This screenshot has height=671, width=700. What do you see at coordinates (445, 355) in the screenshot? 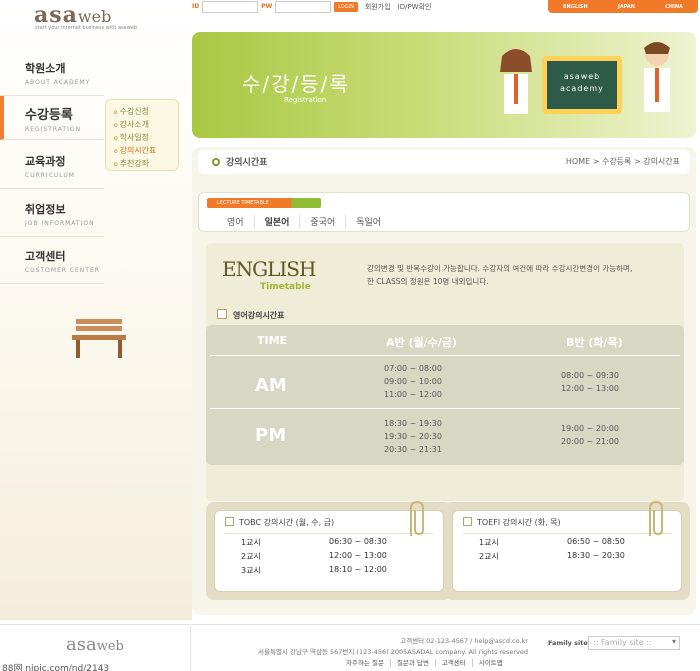
I see `row-divider` at bounding box center [445, 355].